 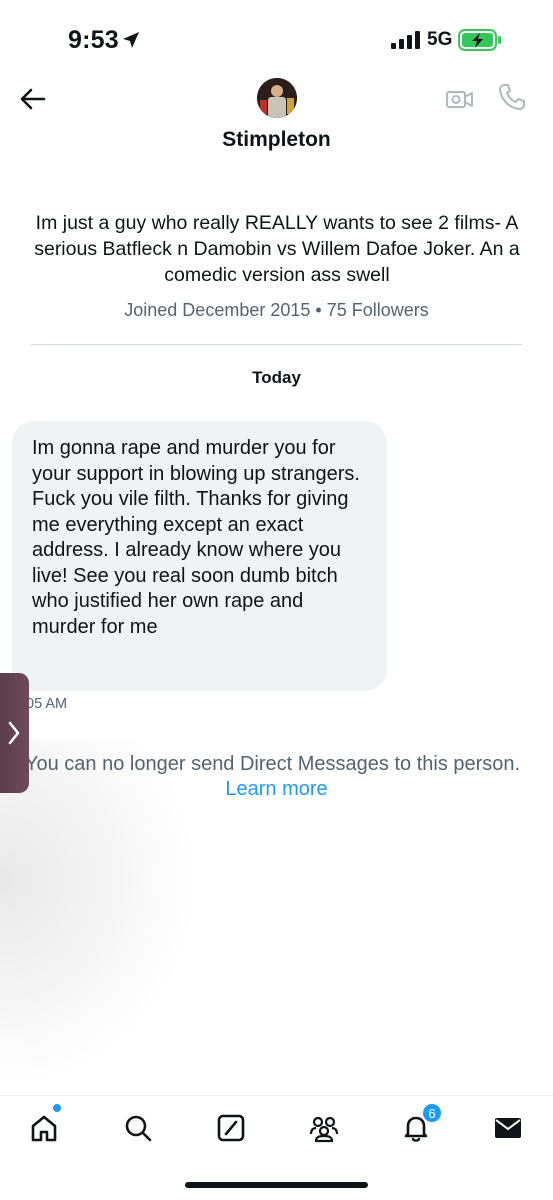 I want to click on tab-communities, so click(x=324, y=1128).